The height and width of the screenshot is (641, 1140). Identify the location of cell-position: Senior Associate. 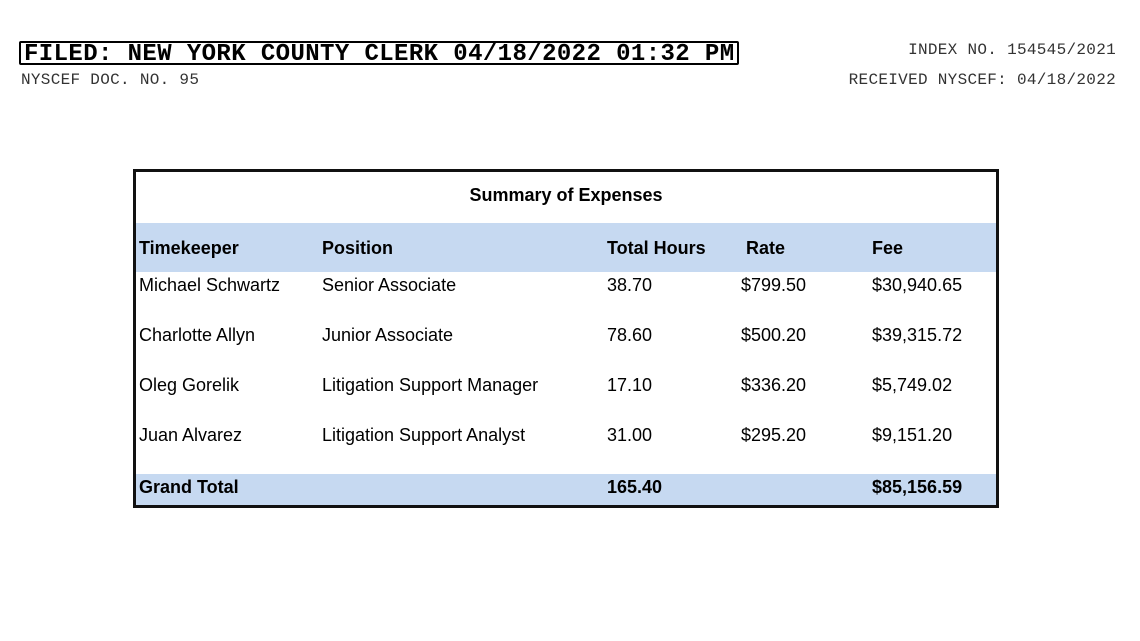
(389, 285).